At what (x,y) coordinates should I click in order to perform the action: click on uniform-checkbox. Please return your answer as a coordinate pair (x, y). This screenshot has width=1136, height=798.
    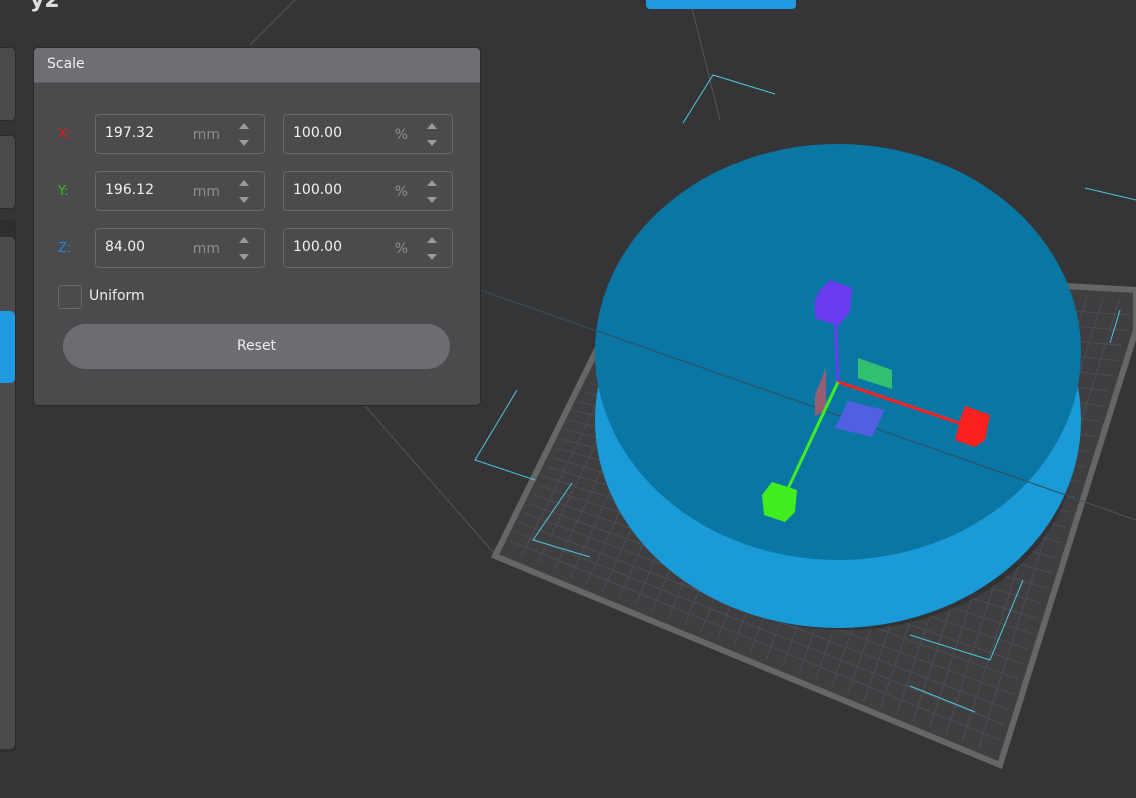
    Looking at the image, I should click on (70, 297).